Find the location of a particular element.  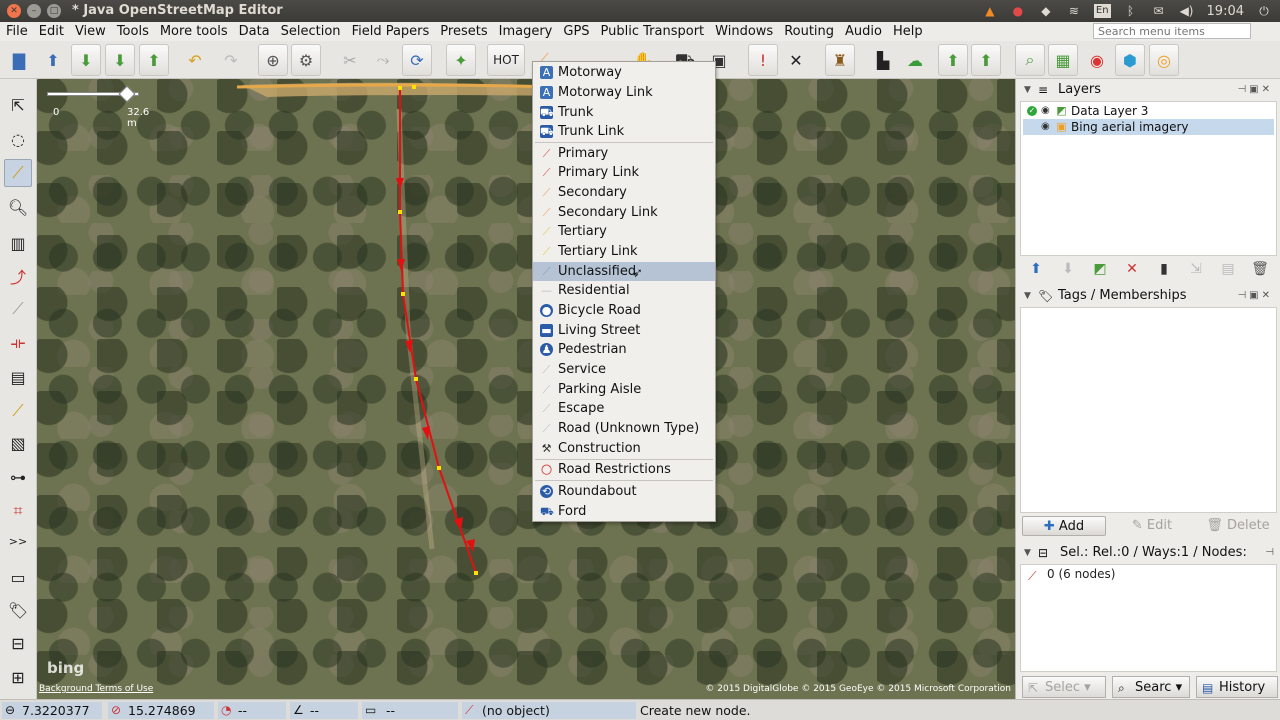

menu-item-trunk-link: ⛟ Trunk Link is located at coordinates (624, 131).